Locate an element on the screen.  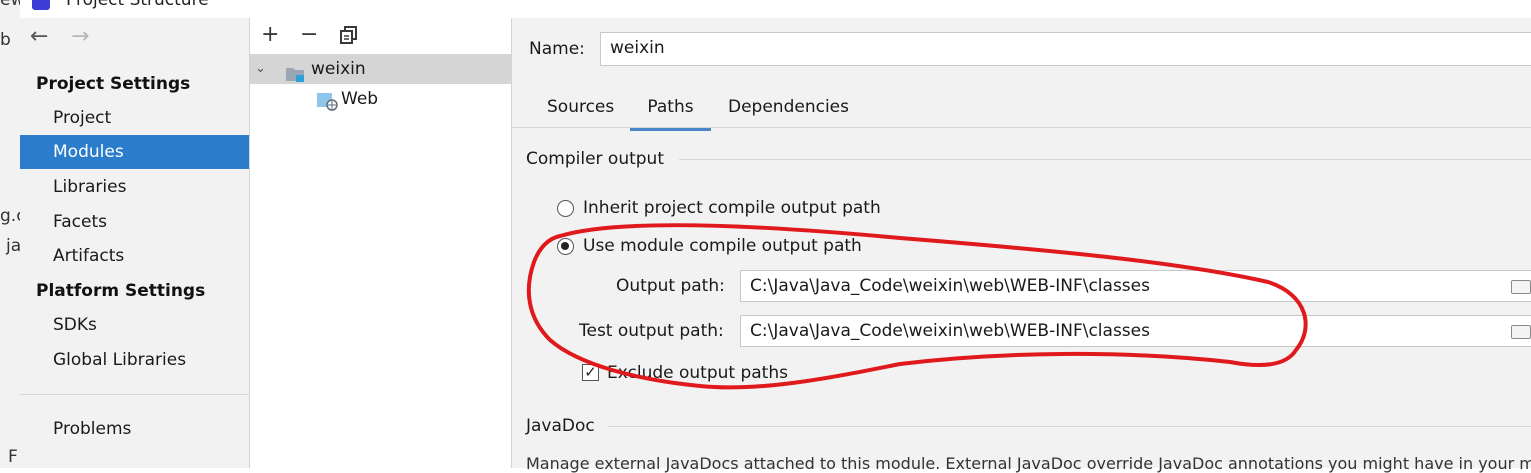
module-output-radio is located at coordinates (565, 246).